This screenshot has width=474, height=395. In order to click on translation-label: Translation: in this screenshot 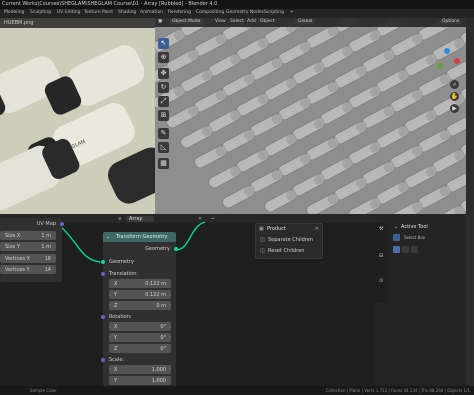, I will do `click(123, 274)`.